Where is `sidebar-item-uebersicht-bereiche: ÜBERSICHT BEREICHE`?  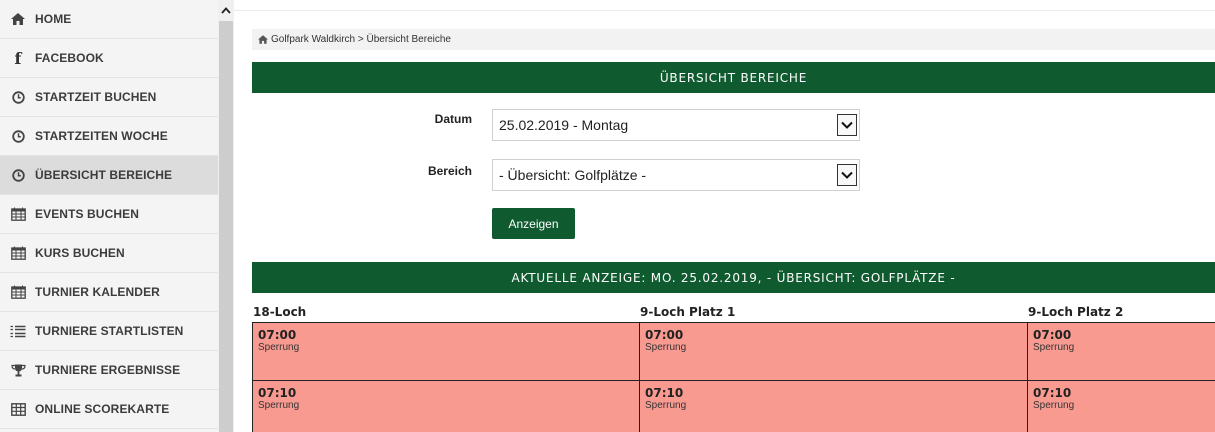 sidebar-item-uebersicht-bereiche: ÜBERSICHT BEREICHE is located at coordinates (109, 175).